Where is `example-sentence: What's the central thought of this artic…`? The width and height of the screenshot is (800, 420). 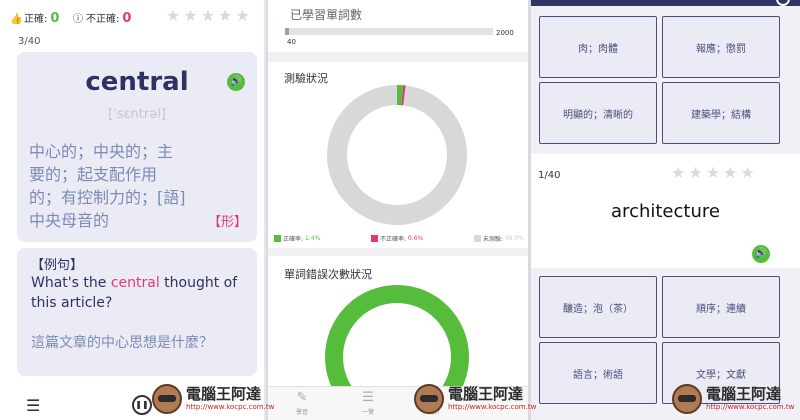
example-sentence: What's the central thought of this artic… is located at coordinates (141, 293).